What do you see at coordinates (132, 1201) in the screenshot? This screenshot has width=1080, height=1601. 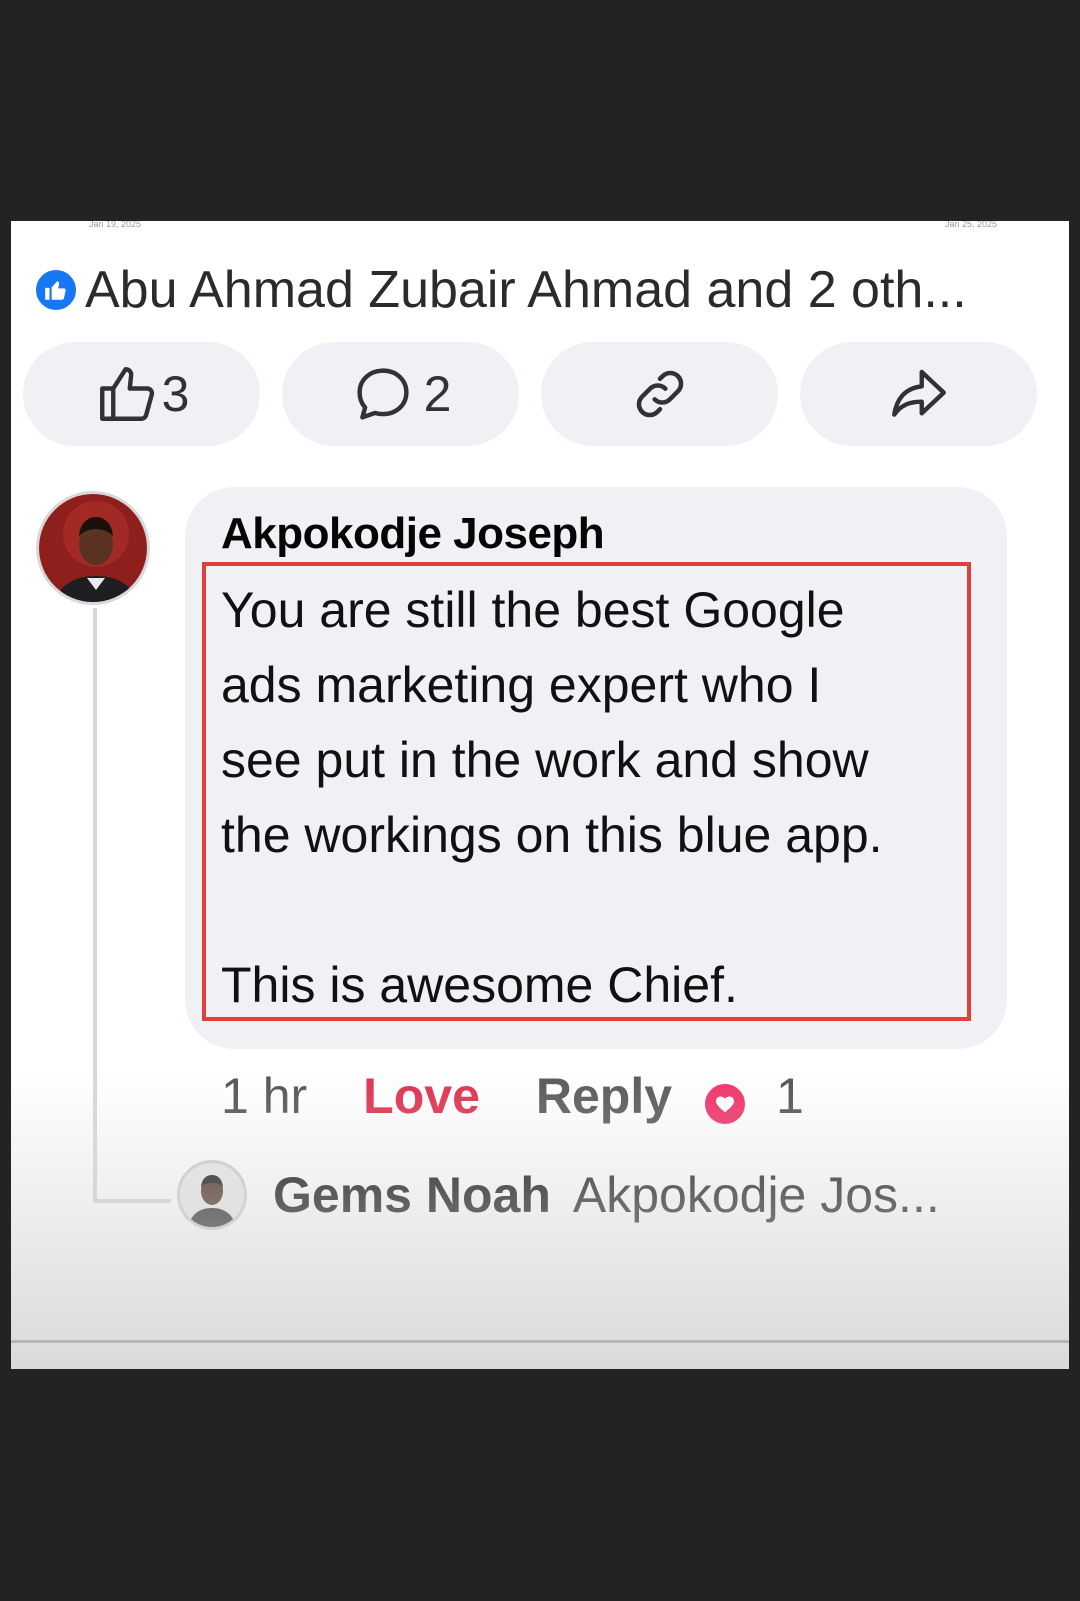 I see `thread-connector` at bounding box center [132, 1201].